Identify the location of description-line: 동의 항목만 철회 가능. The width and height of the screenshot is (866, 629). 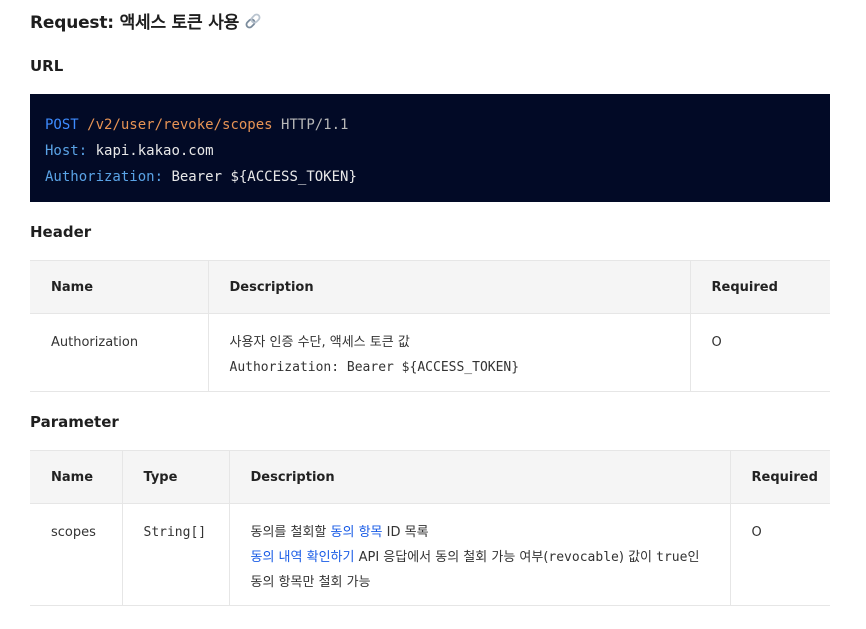
(310, 582).